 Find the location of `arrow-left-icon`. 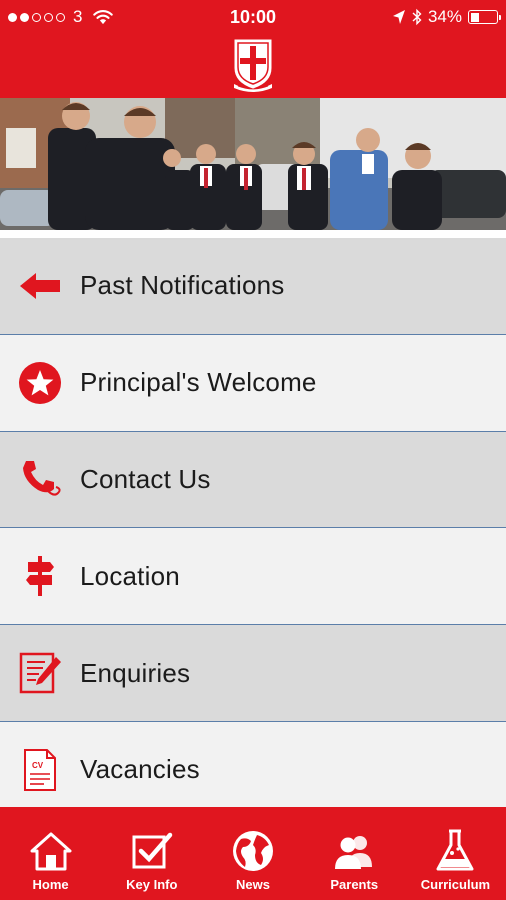

arrow-left-icon is located at coordinates (40, 286).